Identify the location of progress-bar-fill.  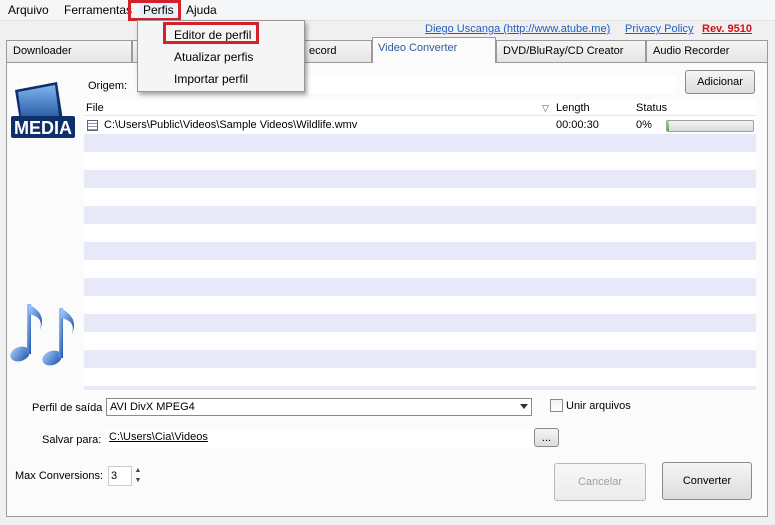
(668, 126).